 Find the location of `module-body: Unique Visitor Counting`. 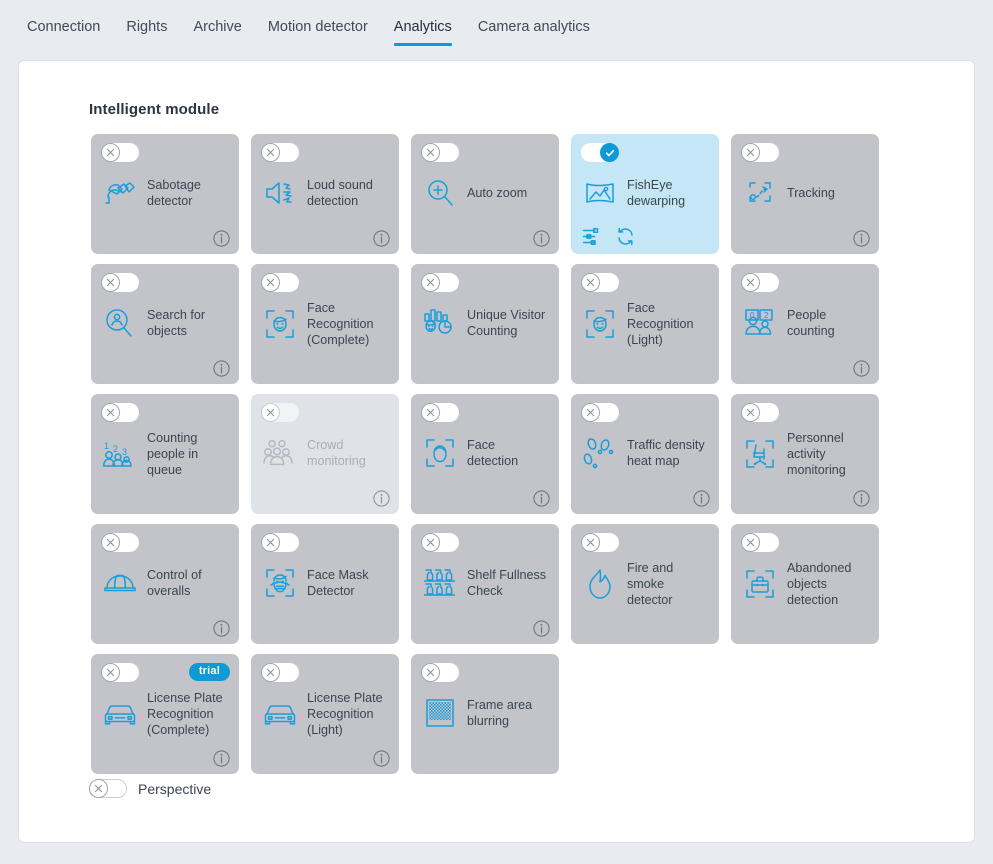

module-body: Unique Visitor Counting is located at coordinates (485, 323).